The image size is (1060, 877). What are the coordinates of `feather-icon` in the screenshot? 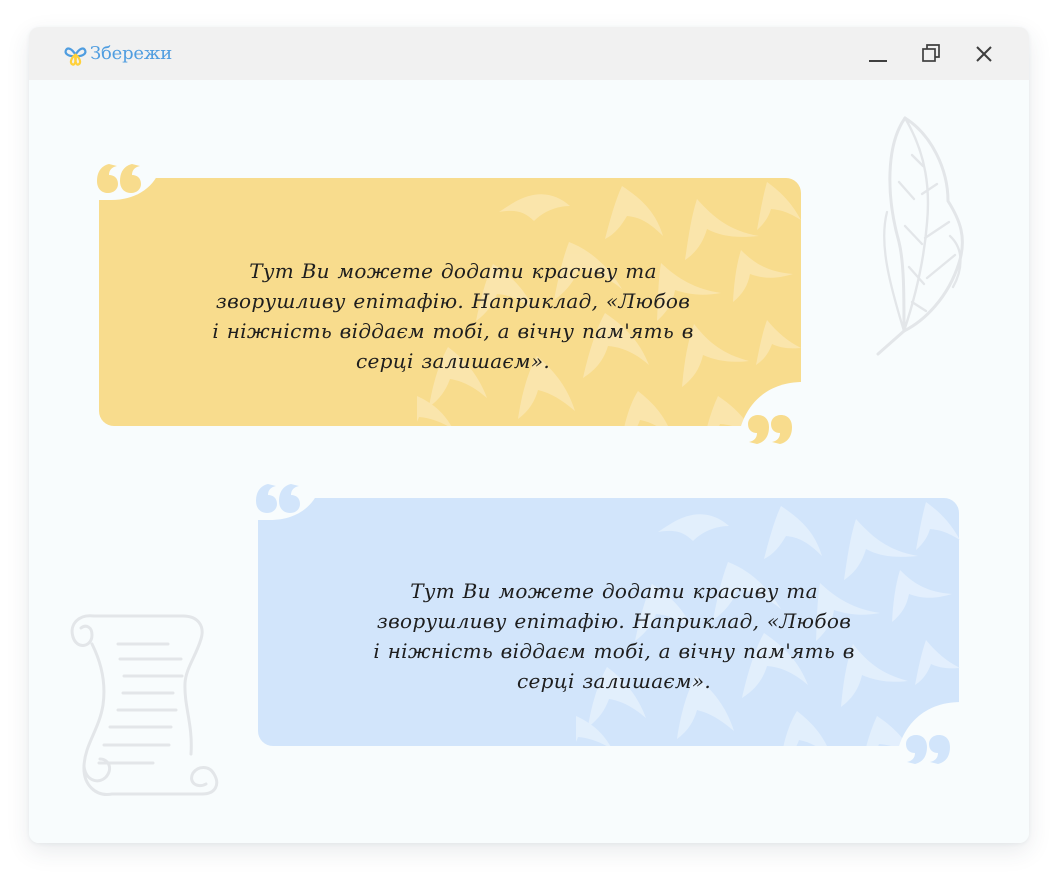 It's located at (920, 236).